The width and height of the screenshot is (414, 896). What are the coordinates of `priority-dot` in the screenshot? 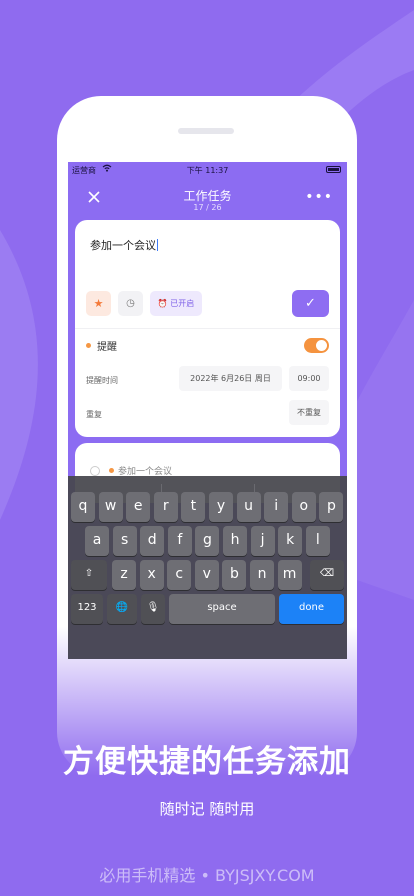 It's located at (111, 470).